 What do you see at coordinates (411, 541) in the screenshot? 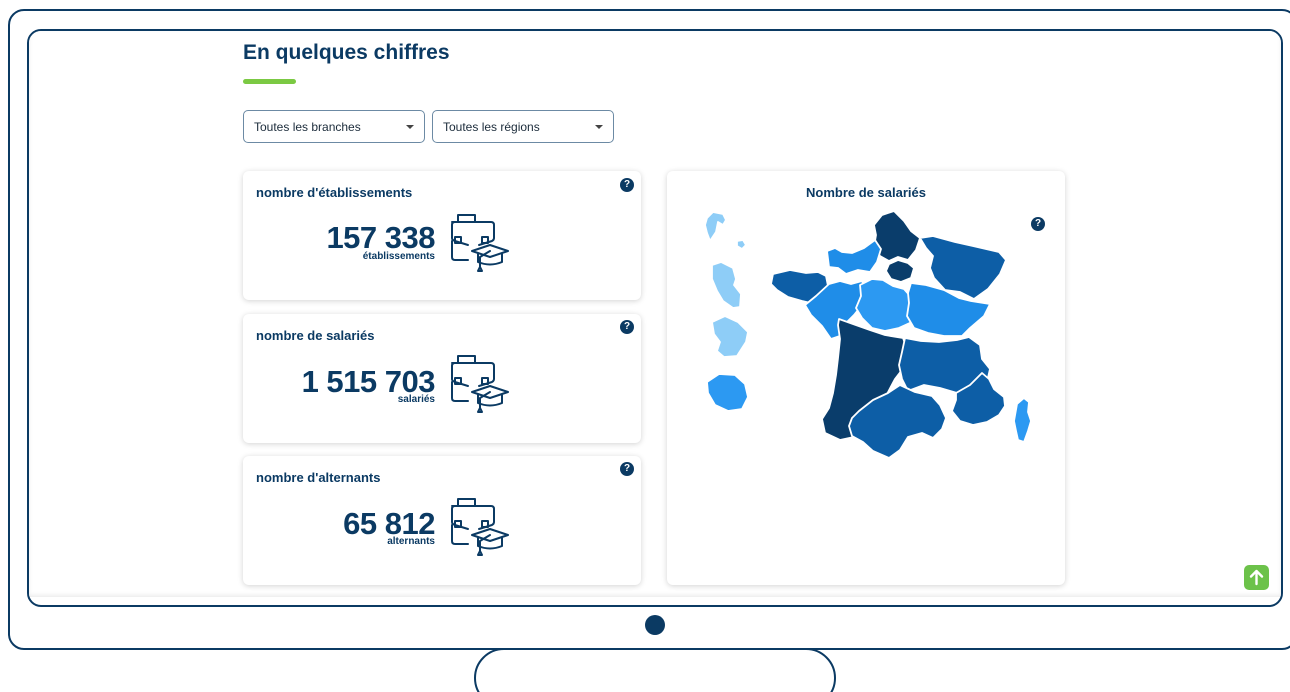
I see `stat-unit: alternants` at bounding box center [411, 541].